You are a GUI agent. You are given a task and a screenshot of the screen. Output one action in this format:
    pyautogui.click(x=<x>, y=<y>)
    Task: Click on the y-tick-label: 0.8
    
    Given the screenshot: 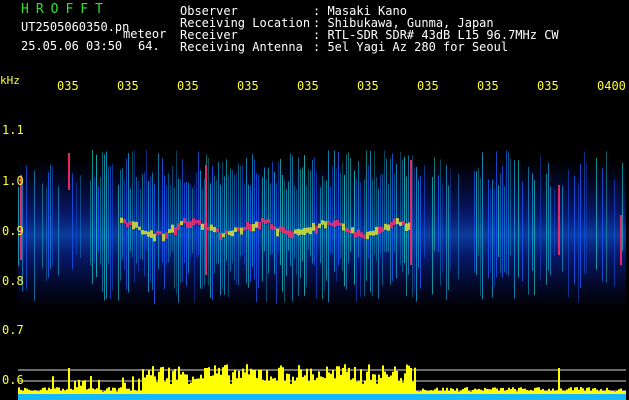 What is the action you would take?
    pyautogui.click(x=13, y=281)
    